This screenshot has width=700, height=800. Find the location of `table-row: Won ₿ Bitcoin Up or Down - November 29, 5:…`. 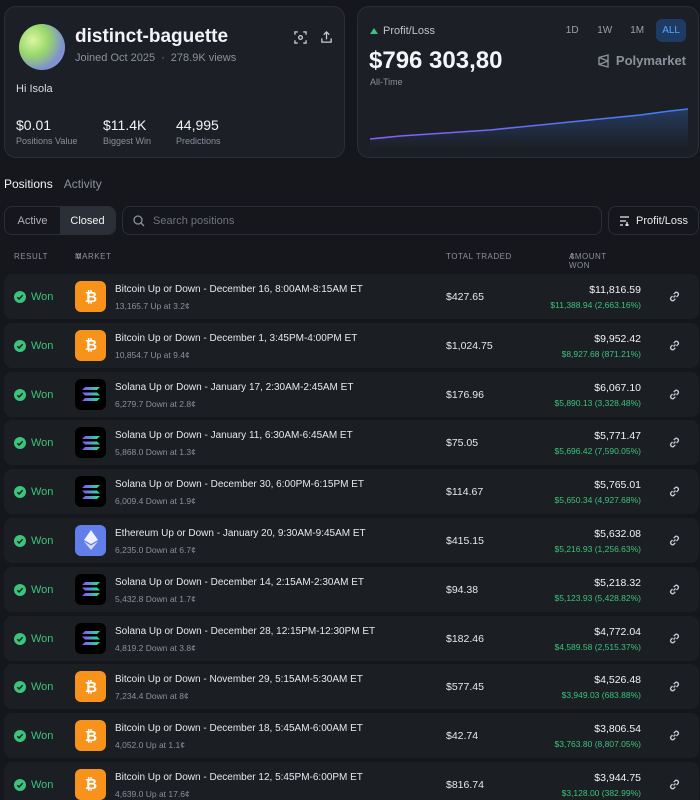

table-row: Won ₿ Bitcoin Up or Down - November 29, 5:… is located at coordinates (351, 687).